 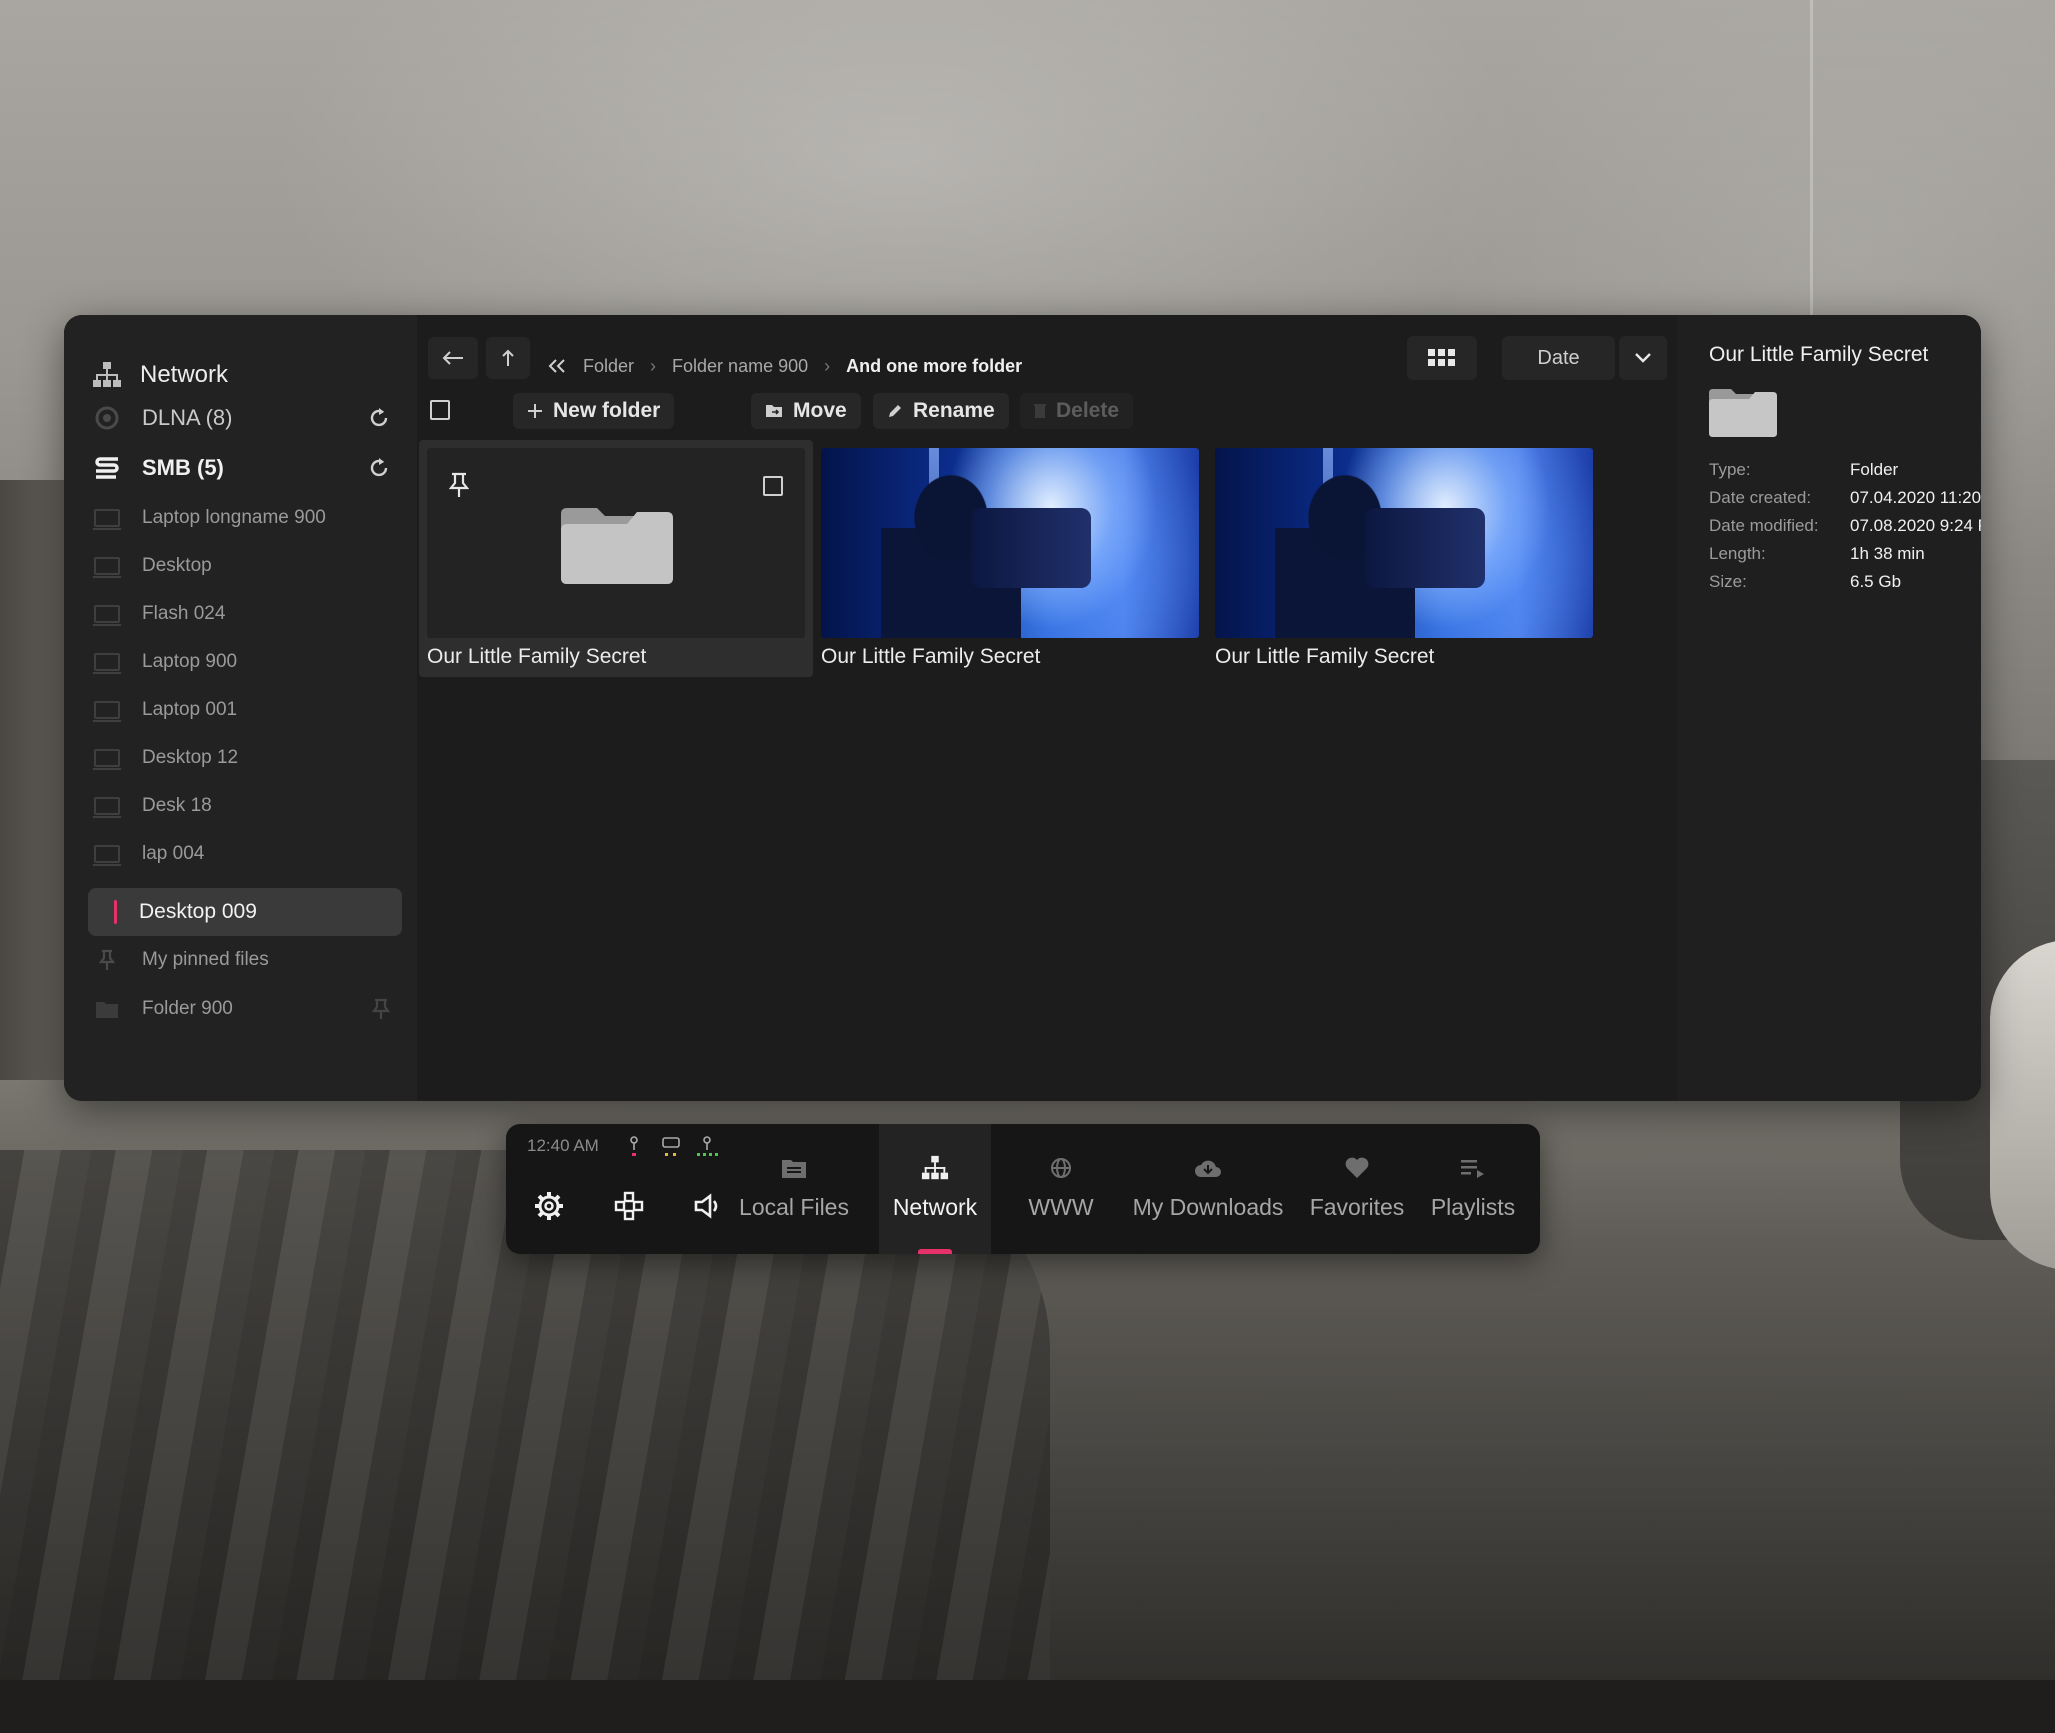 I want to click on sidebar-item-label: Folder 900, so click(x=187, y=1008).